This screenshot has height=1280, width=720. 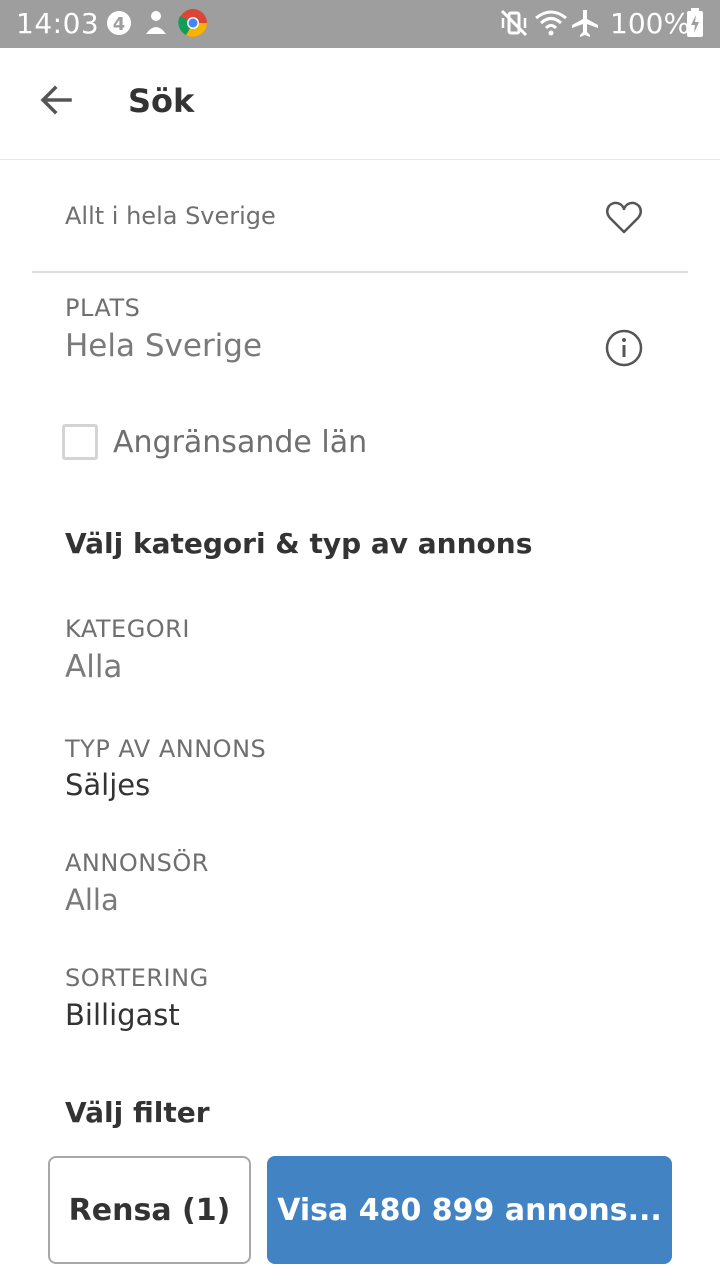 What do you see at coordinates (551, 25) in the screenshot?
I see `wifi-icon` at bounding box center [551, 25].